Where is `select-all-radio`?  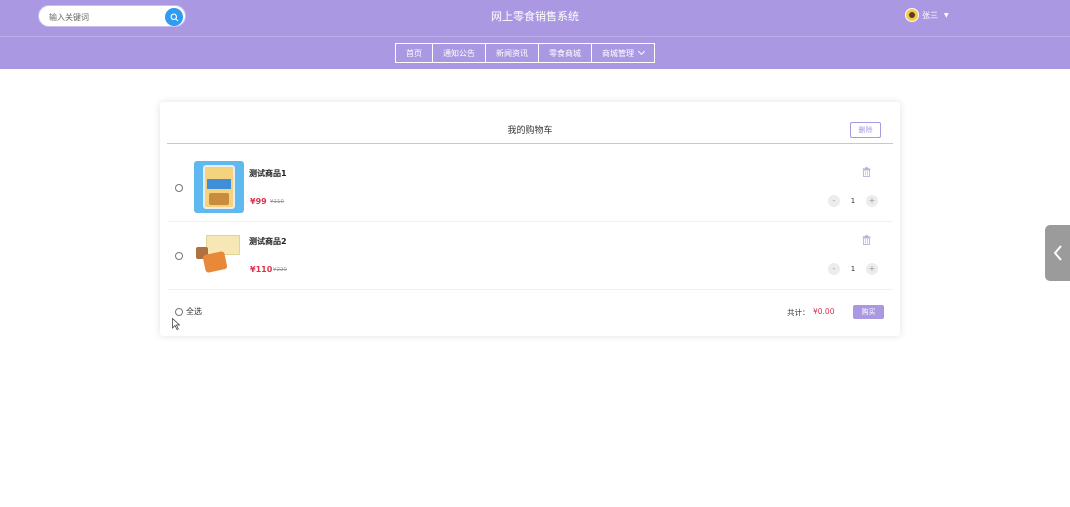 select-all-radio is located at coordinates (179, 312).